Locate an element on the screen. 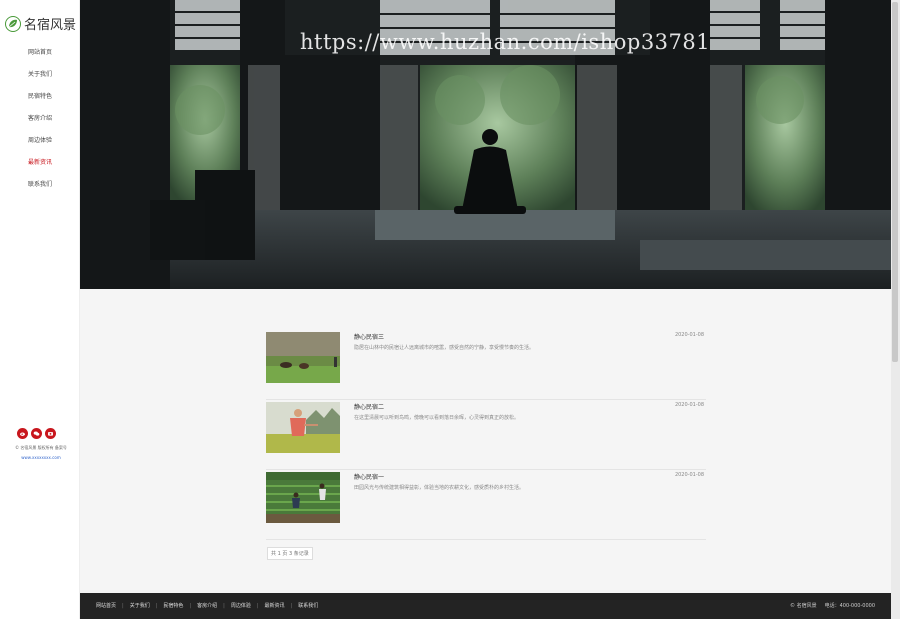 Image resolution: width=900 pixels, height=619 pixels. logo: 名宿风景 is located at coordinates (40, 23).